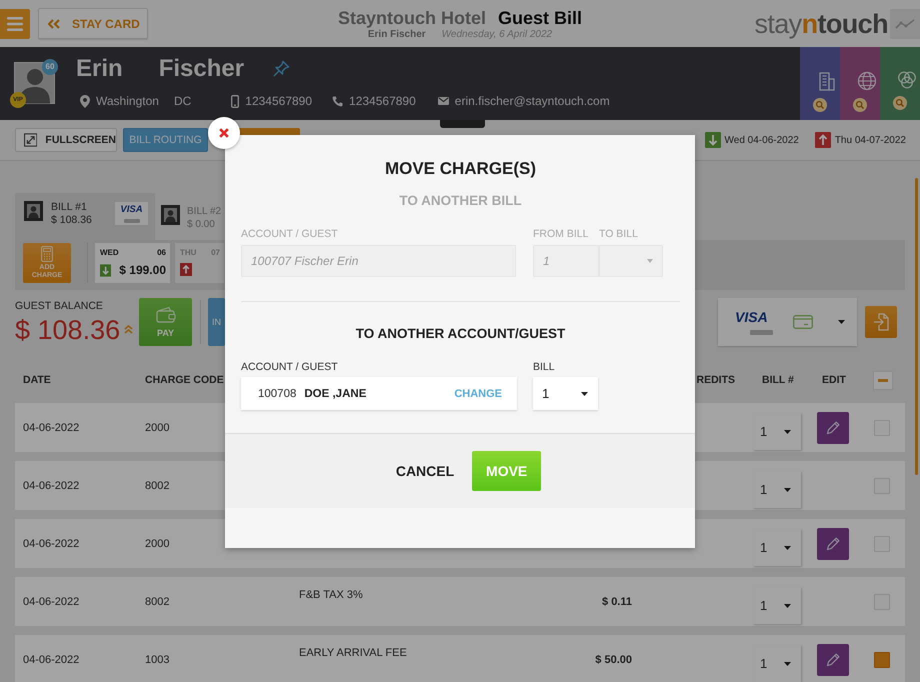  What do you see at coordinates (460, 601) in the screenshot?
I see `table-row: 04-06-2022 8002 F&B TAX 3% $ 0.11 1` at bounding box center [460, 601].